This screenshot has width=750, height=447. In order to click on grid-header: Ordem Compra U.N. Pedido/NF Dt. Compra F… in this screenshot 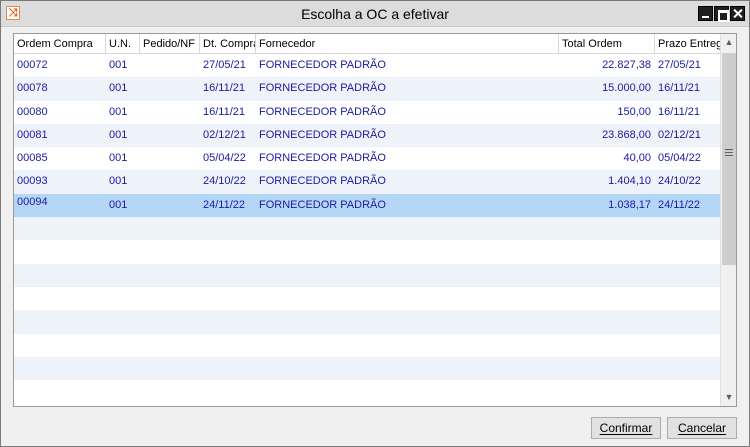, I will do `click(367, 44)`.